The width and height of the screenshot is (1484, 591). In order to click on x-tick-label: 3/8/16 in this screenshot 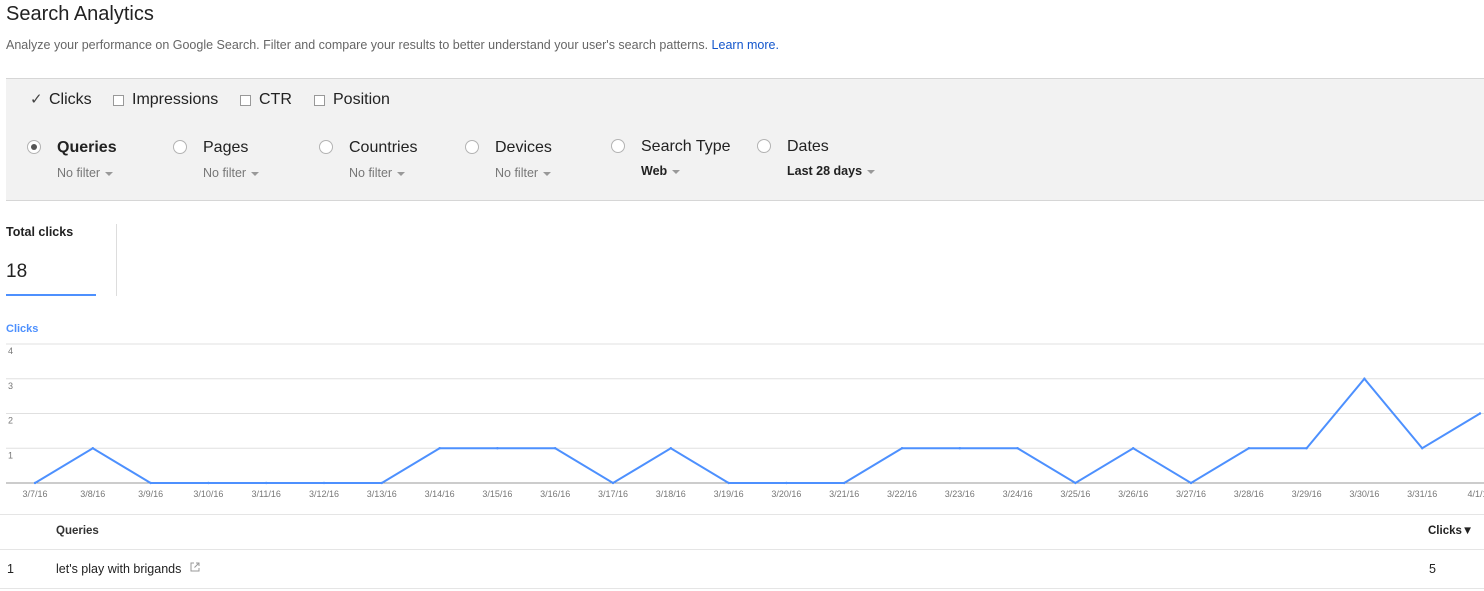, I will do `click(92, 494)`.